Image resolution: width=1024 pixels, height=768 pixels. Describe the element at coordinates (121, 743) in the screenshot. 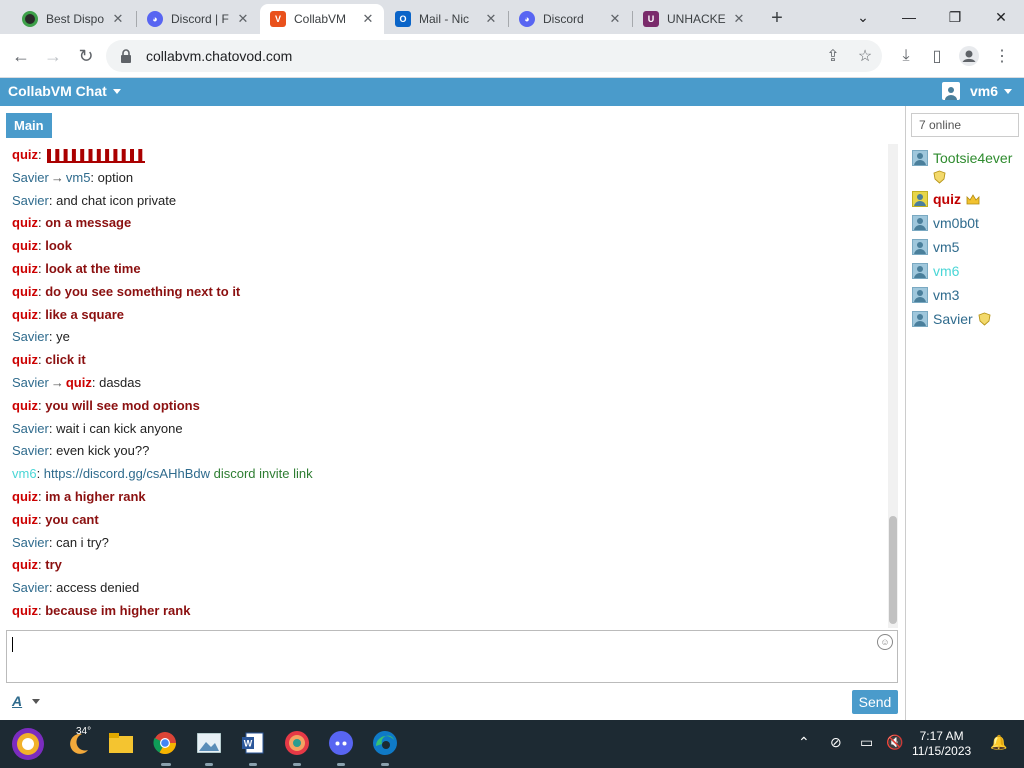

I see `file-explorer-icon` at that location.